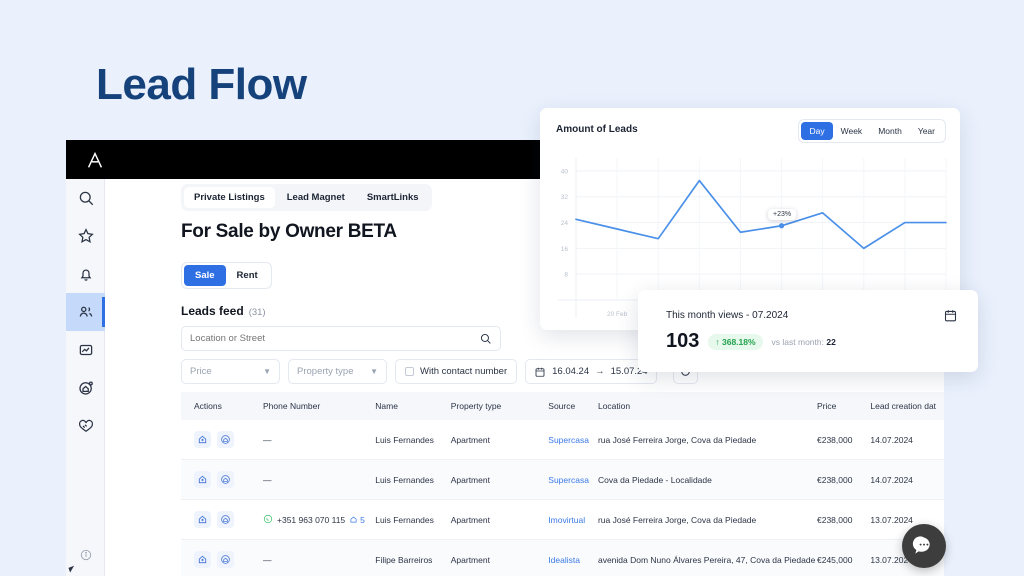 This screenshot has width=1024, height=576. Describe the element at coordinates (230, 371) in the screenshot. I see `price-filter: Price ▼` at that location.